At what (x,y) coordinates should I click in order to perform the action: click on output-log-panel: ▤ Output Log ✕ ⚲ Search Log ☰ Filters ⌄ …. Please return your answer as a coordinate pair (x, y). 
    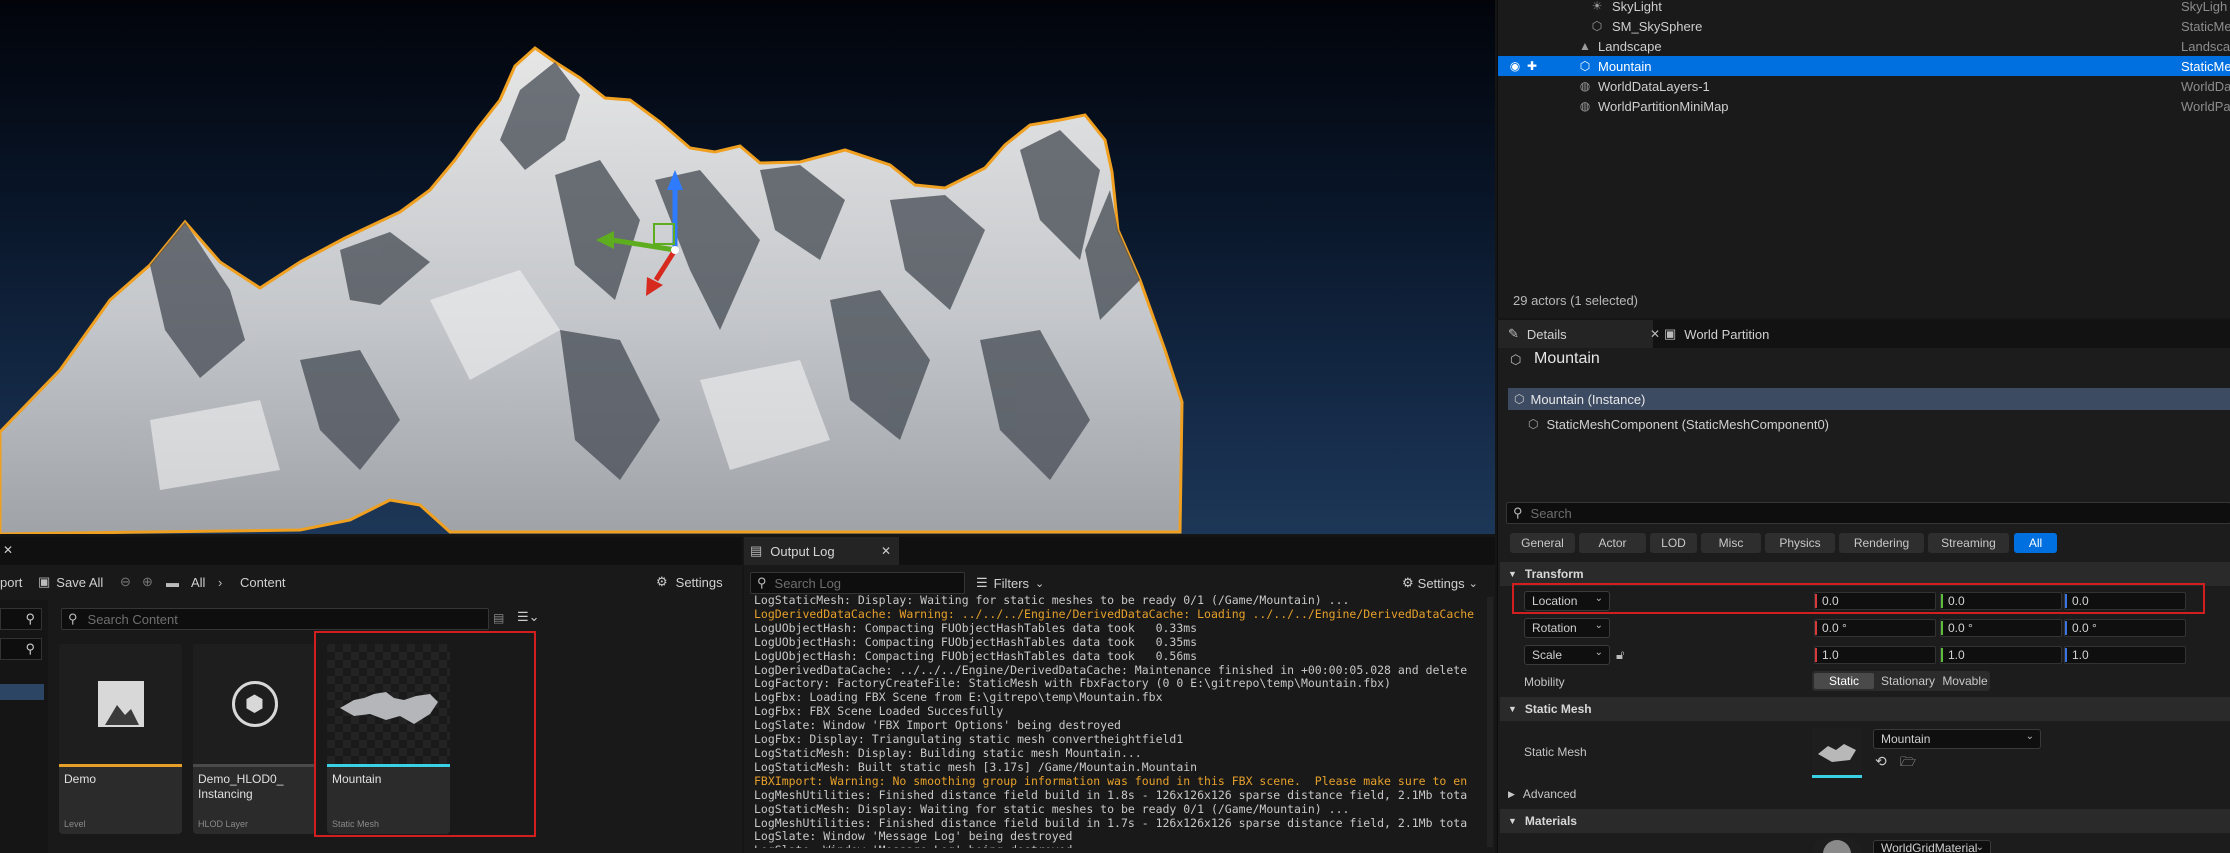
    Looking at the image, I should click on (1119, 695).